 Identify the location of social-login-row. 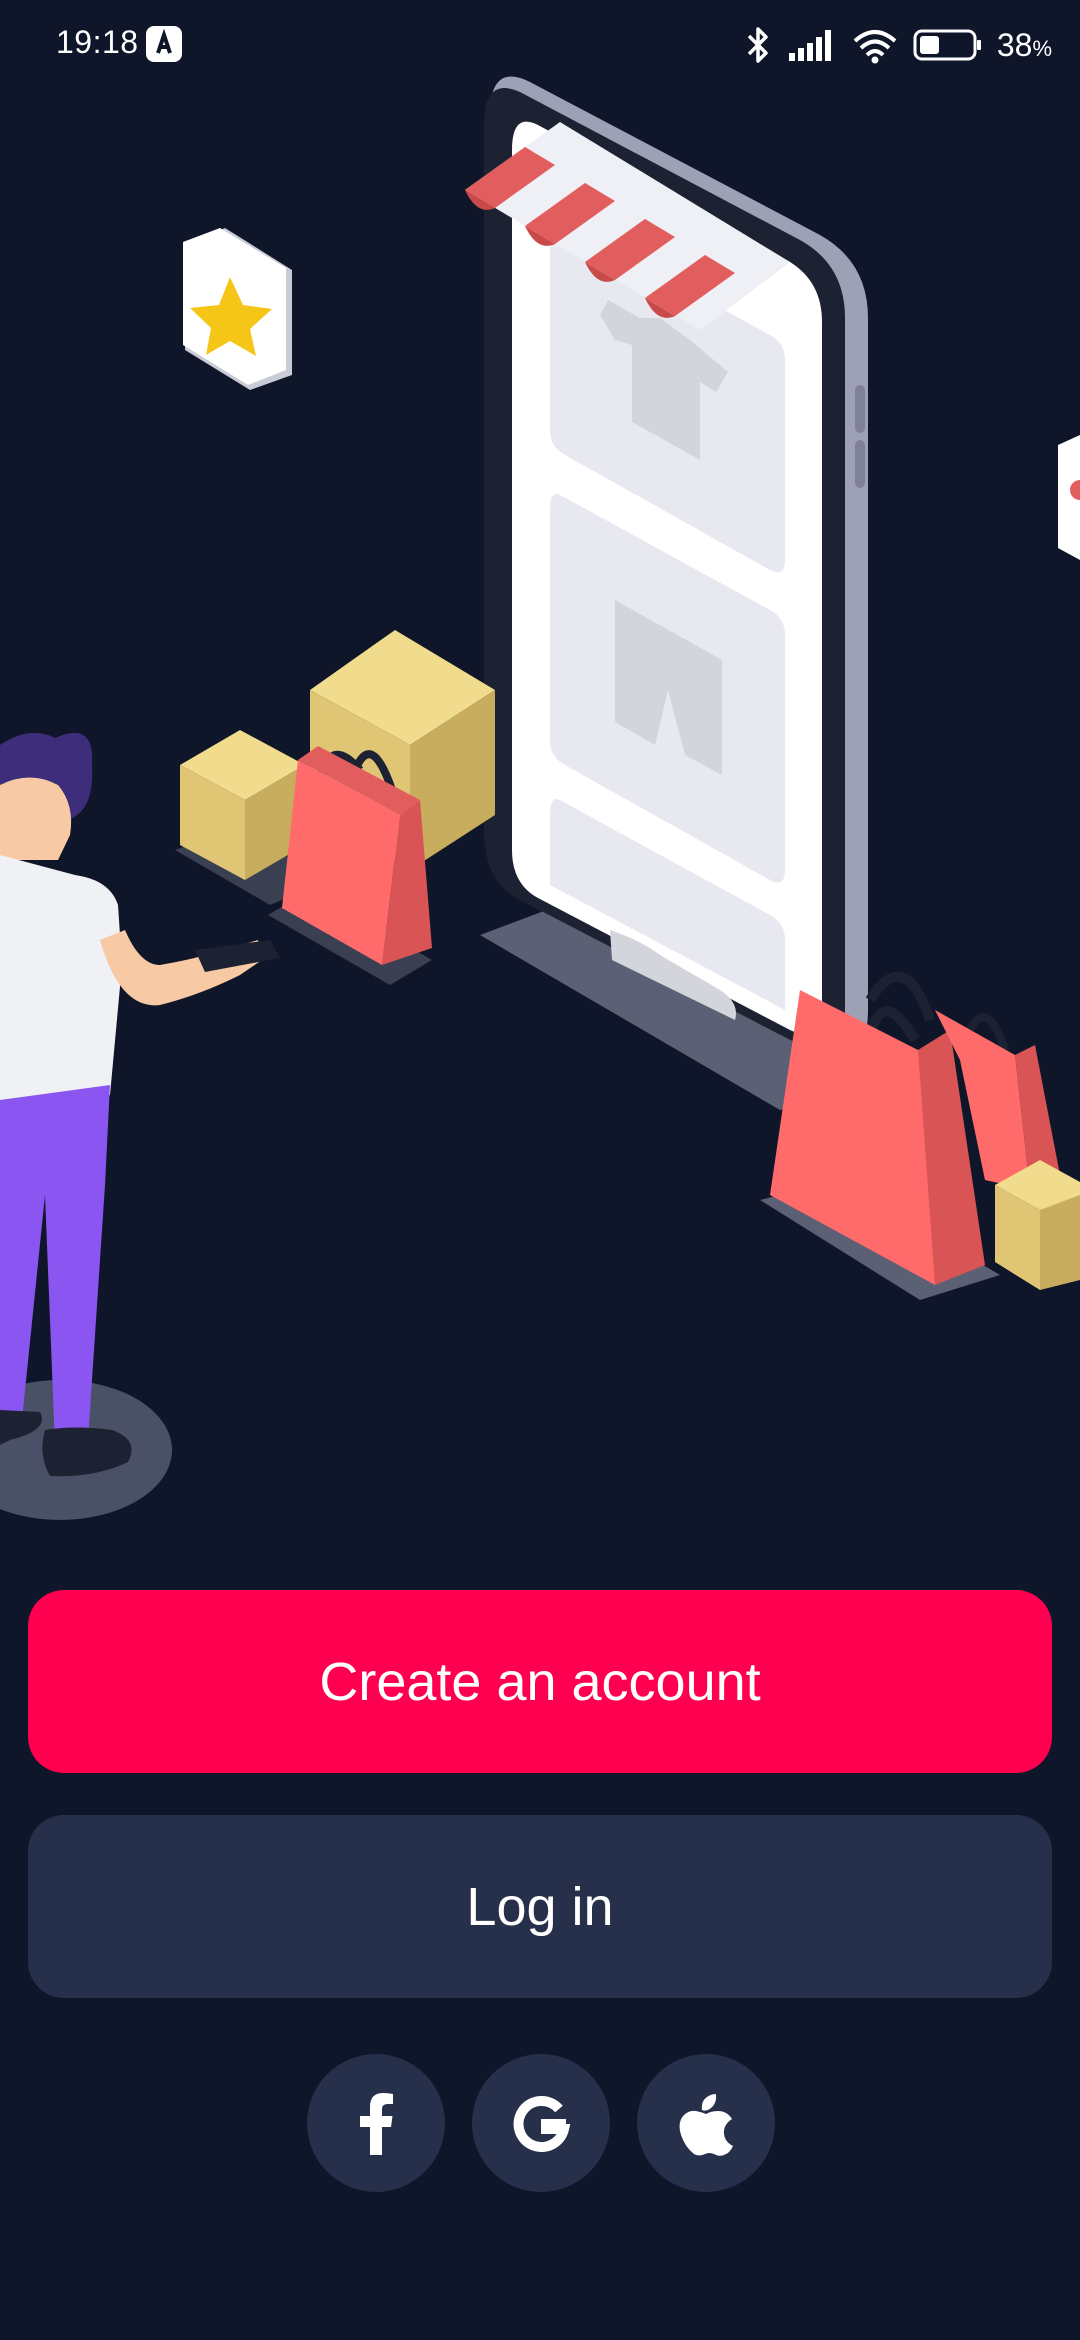
(540, 2123).